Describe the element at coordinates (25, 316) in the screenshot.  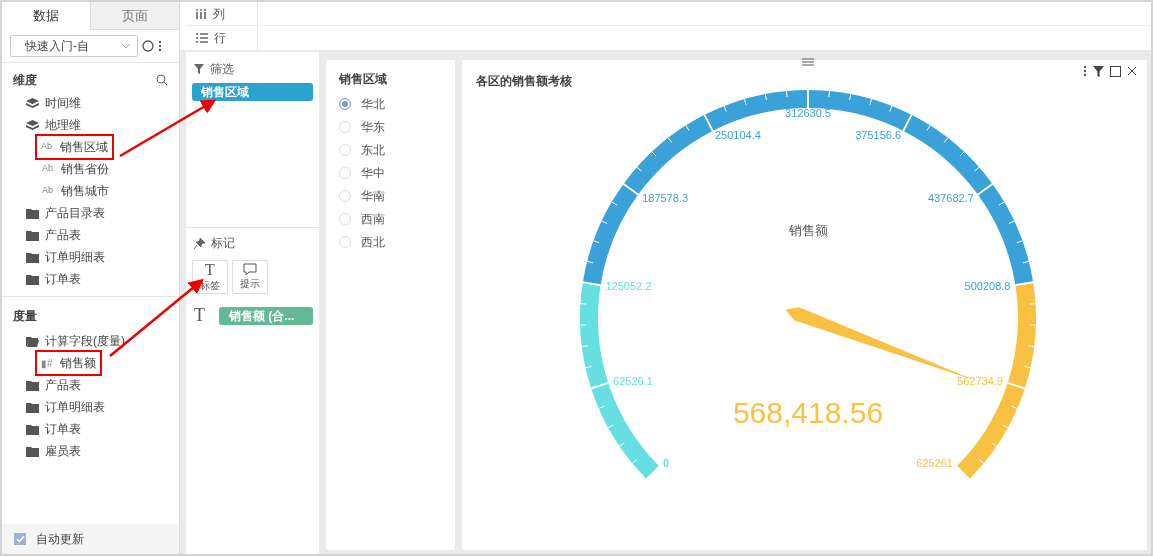
I see `section-title: 度量` at that location.